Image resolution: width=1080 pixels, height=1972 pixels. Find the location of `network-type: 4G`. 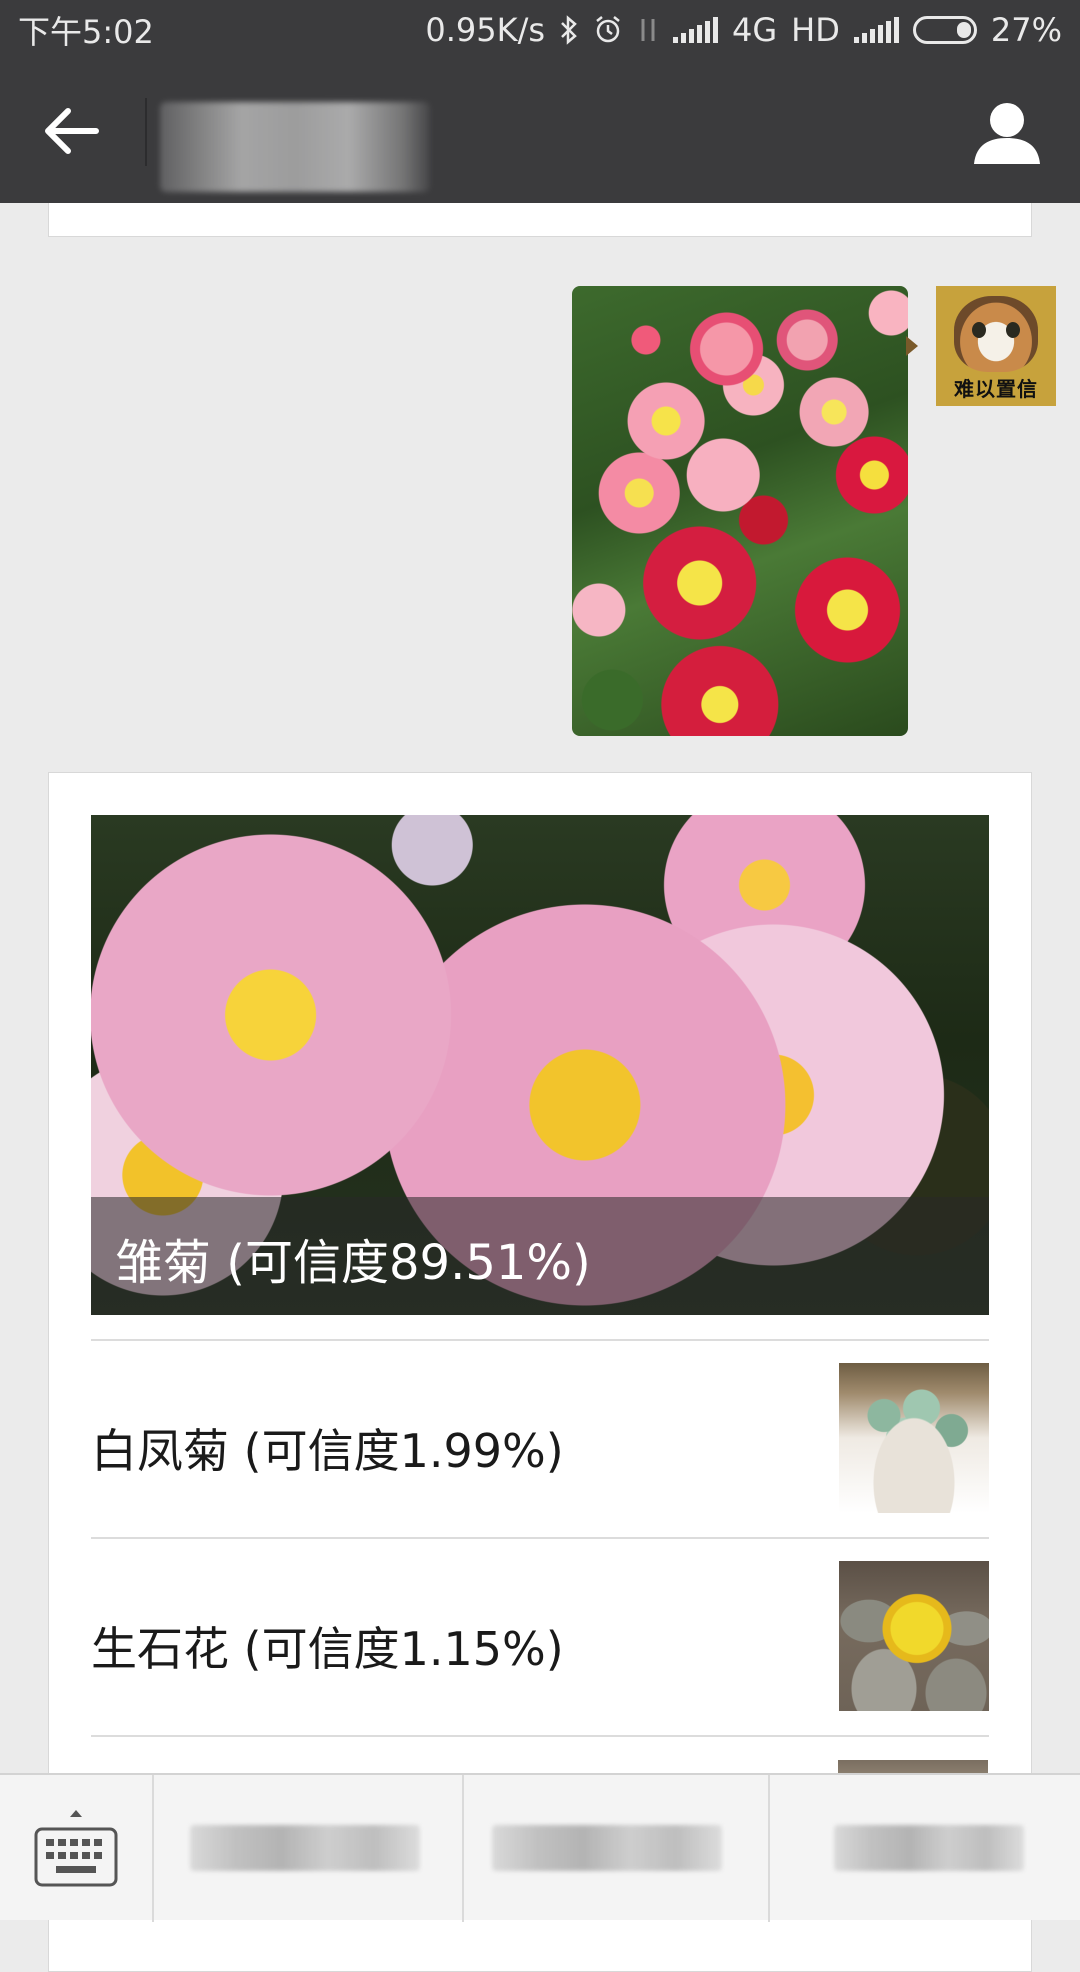

network-type: 4G is located at coordinates (755, 30).